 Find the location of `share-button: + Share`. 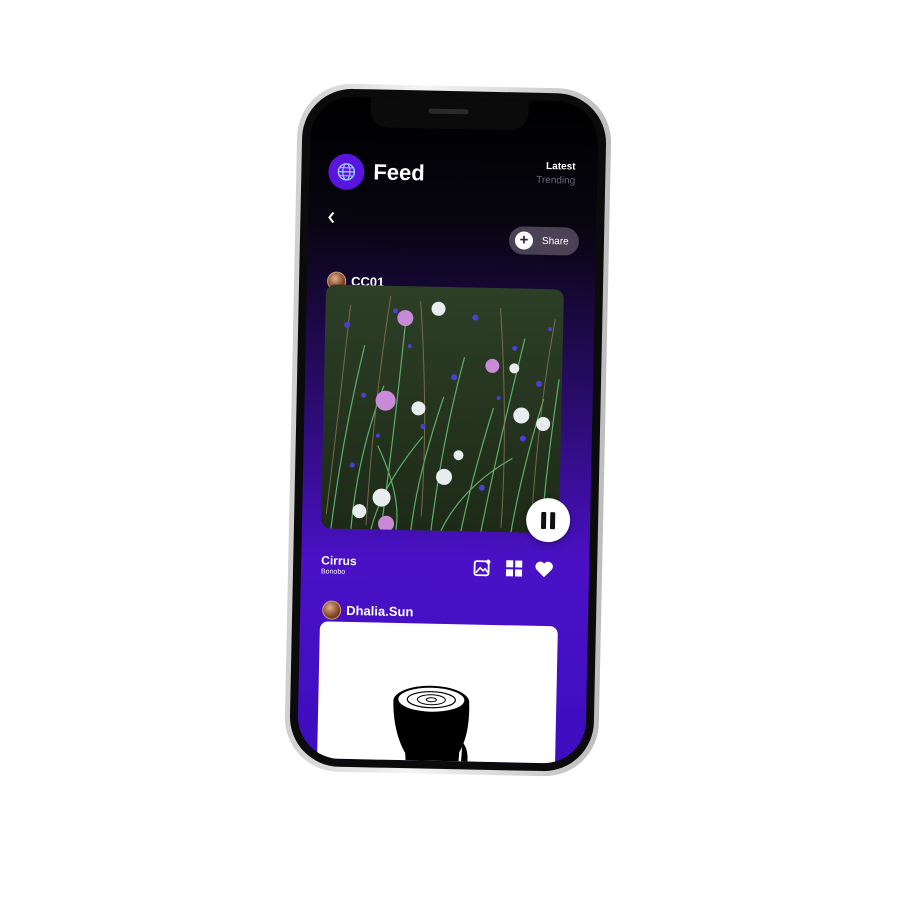

share-button: + Share is located at coordinates (544, 241).